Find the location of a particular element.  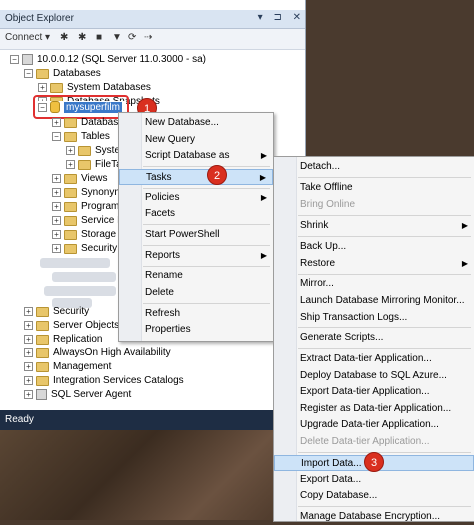

object-explorer-title: Object Explorer is located at coordinates (39, 18).